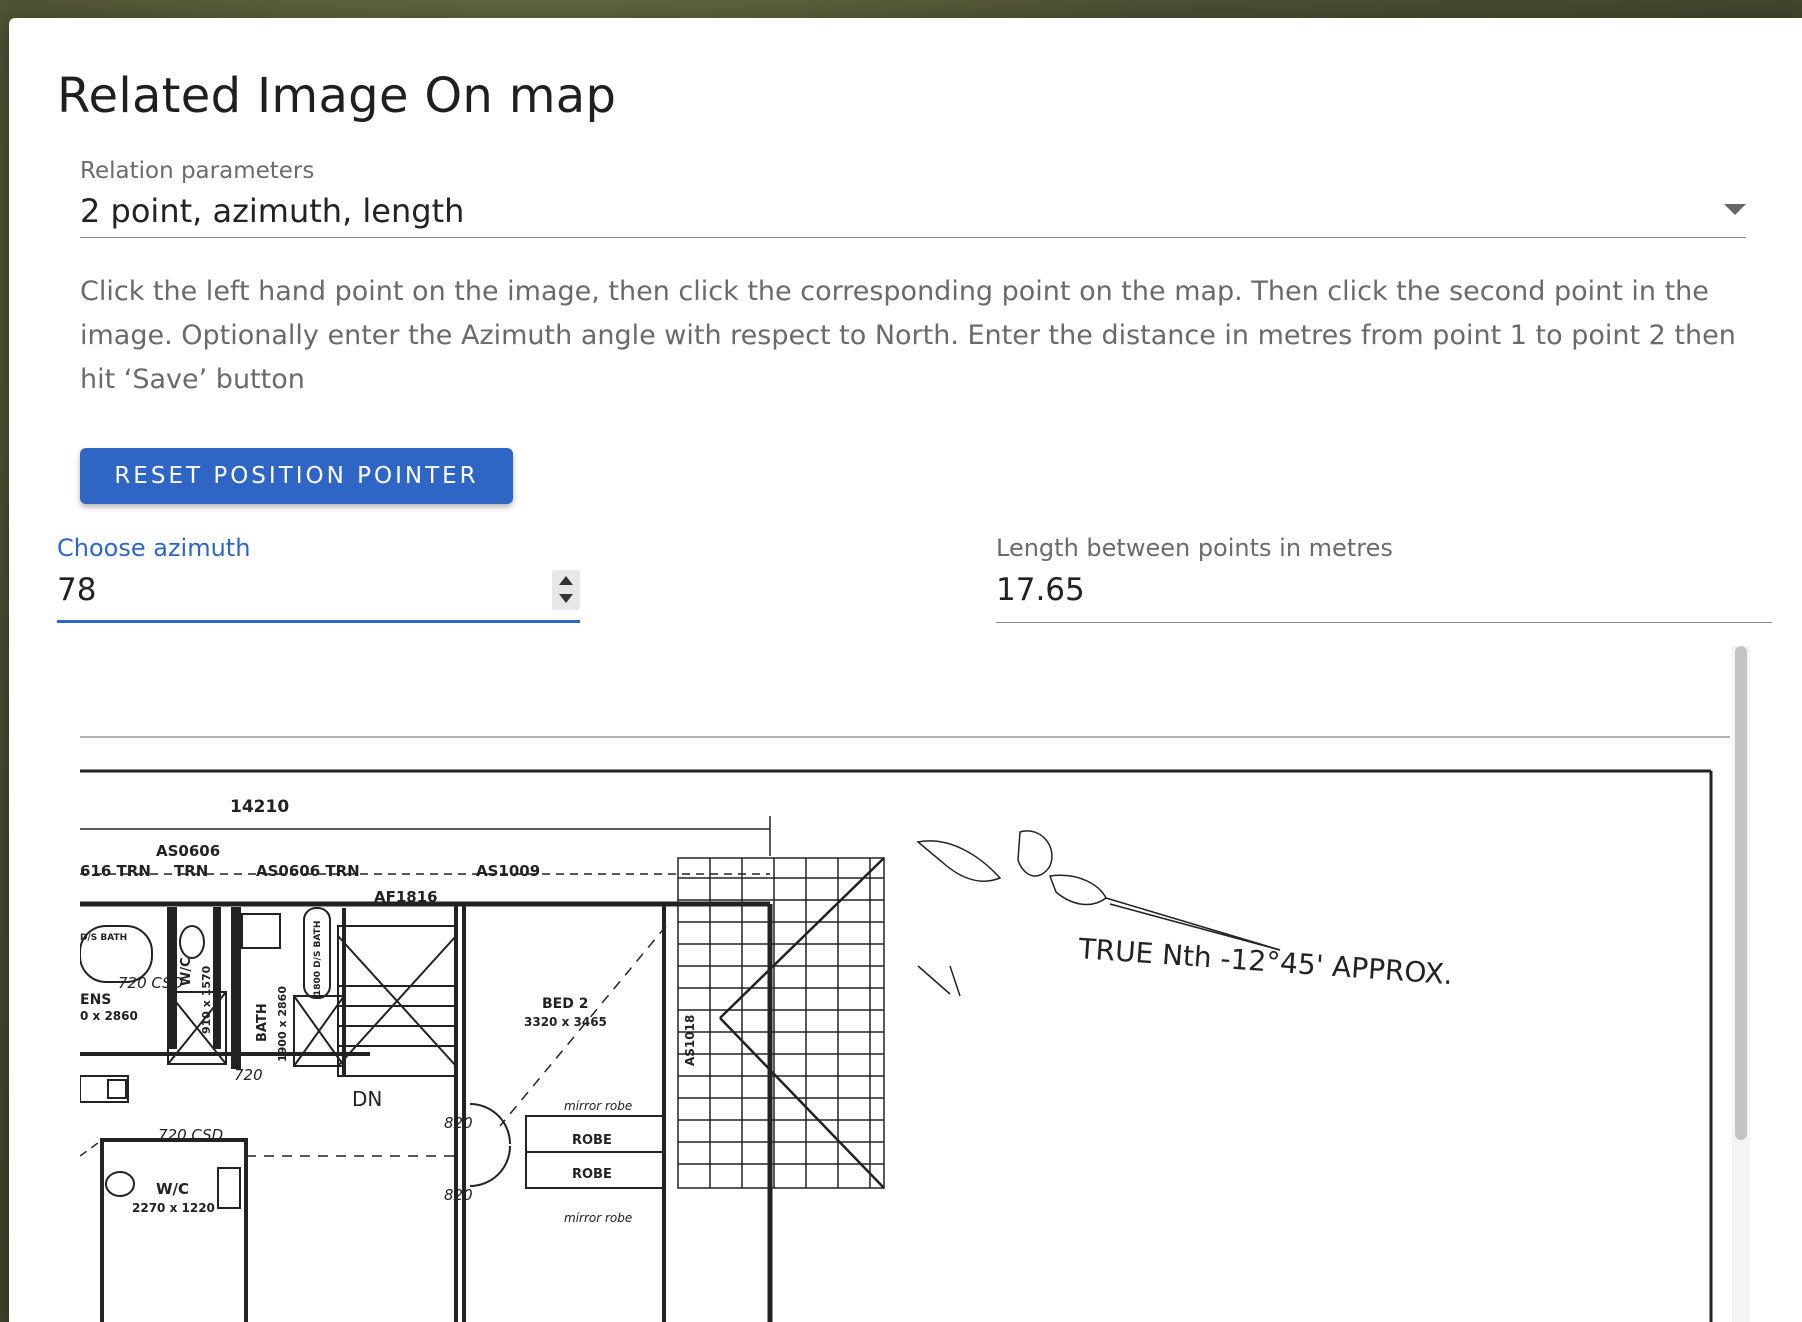 Image resolution: width=1802 pixels, height=1322 pixels. I want to click on window-label: AS0606 TRN, so click(308, 871).